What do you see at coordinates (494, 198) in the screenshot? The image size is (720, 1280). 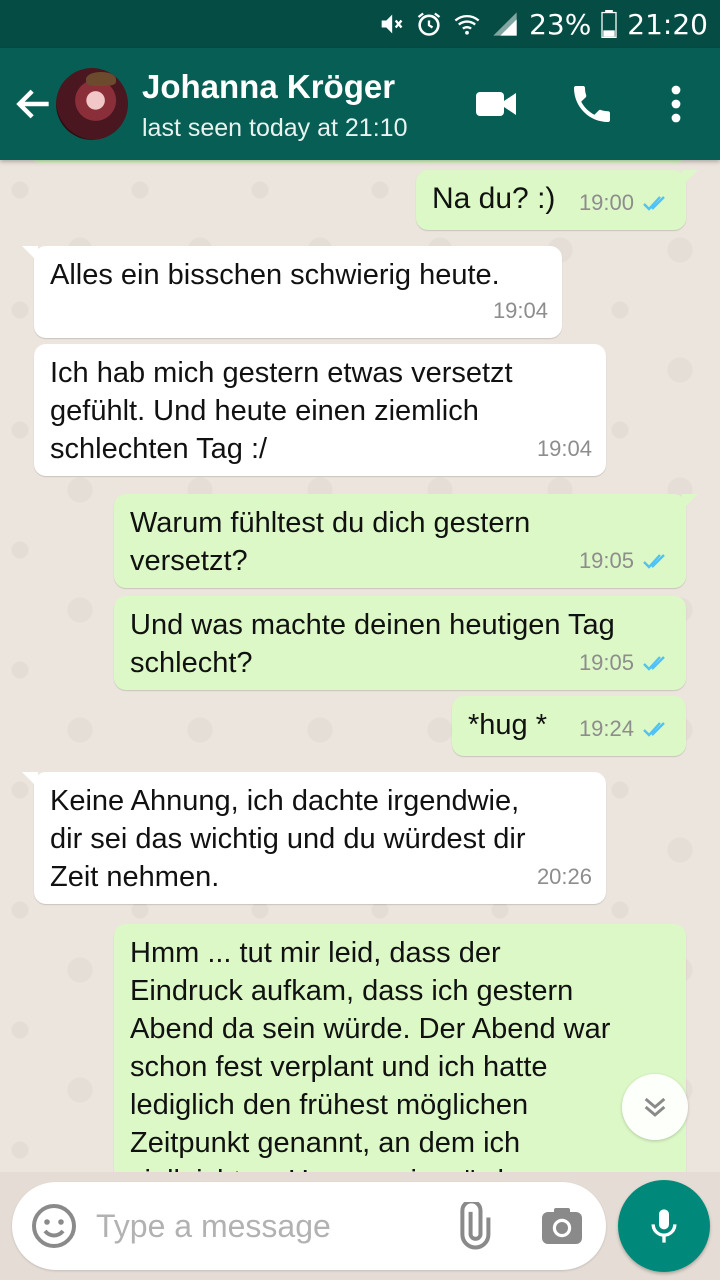 I see `message-text: Na du? :)` at bounding box center [494, 198].